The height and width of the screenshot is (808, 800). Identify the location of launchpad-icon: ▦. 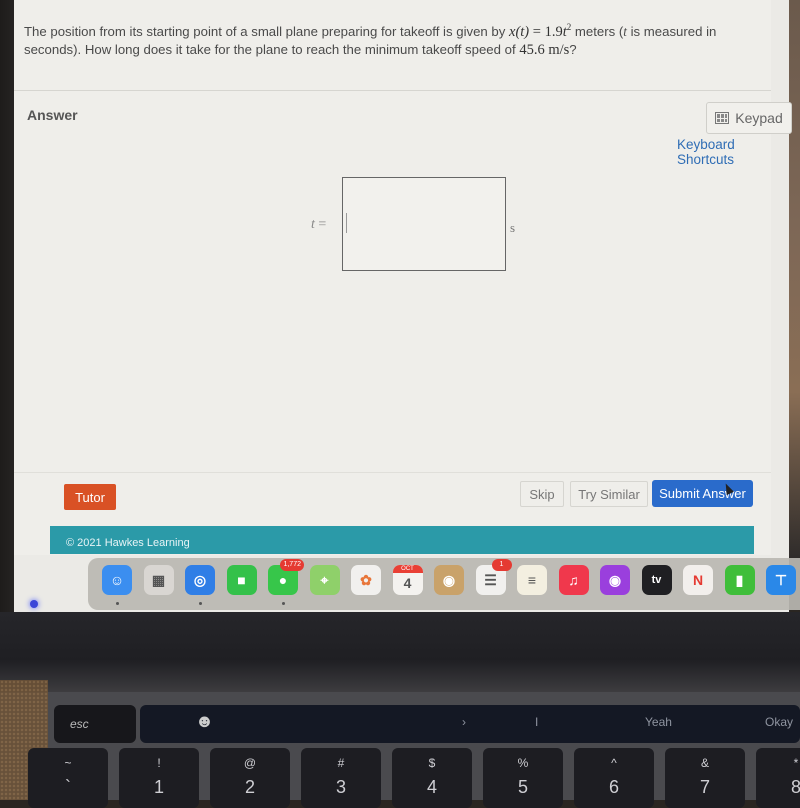
(158, 579).